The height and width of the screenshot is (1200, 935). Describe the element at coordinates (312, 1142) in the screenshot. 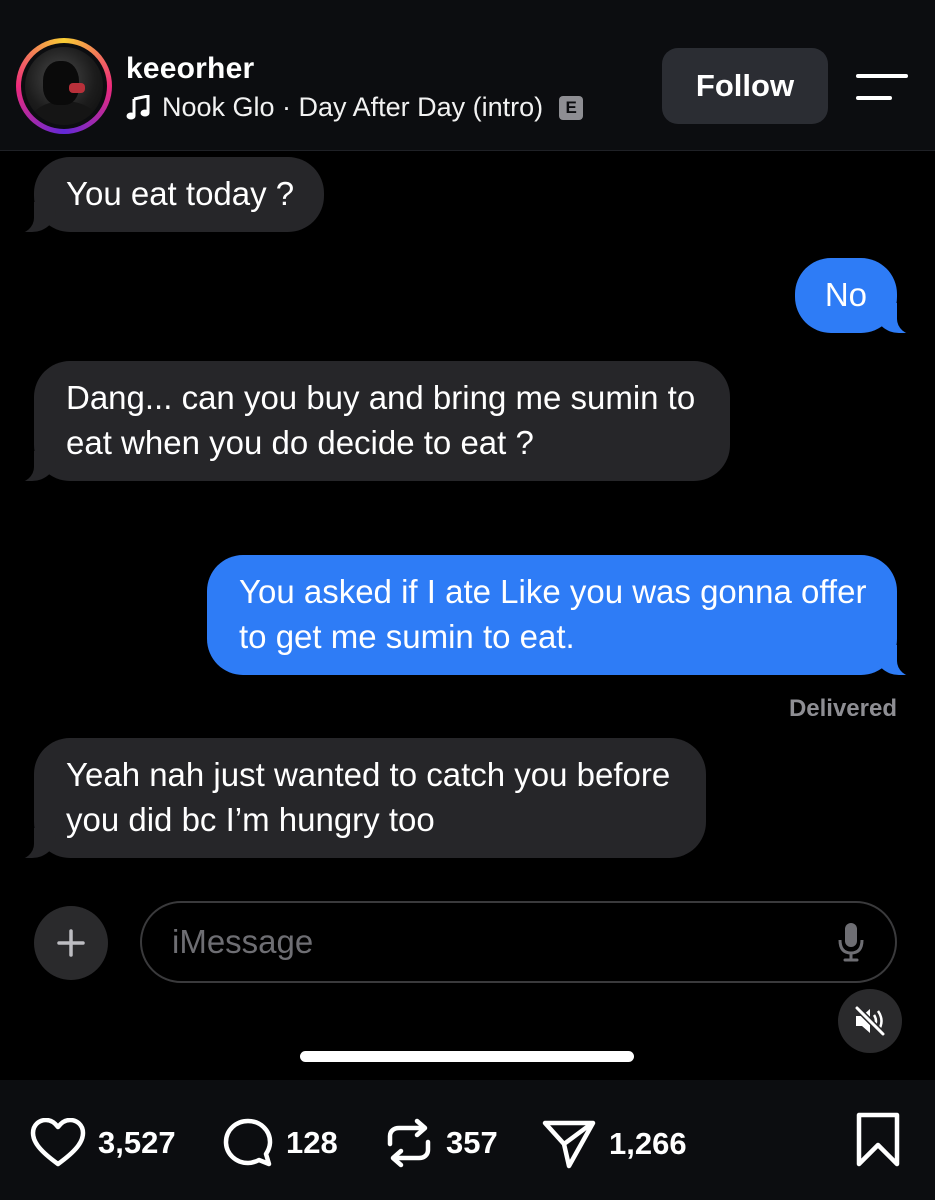

I see `comment-count: 128` at that location.